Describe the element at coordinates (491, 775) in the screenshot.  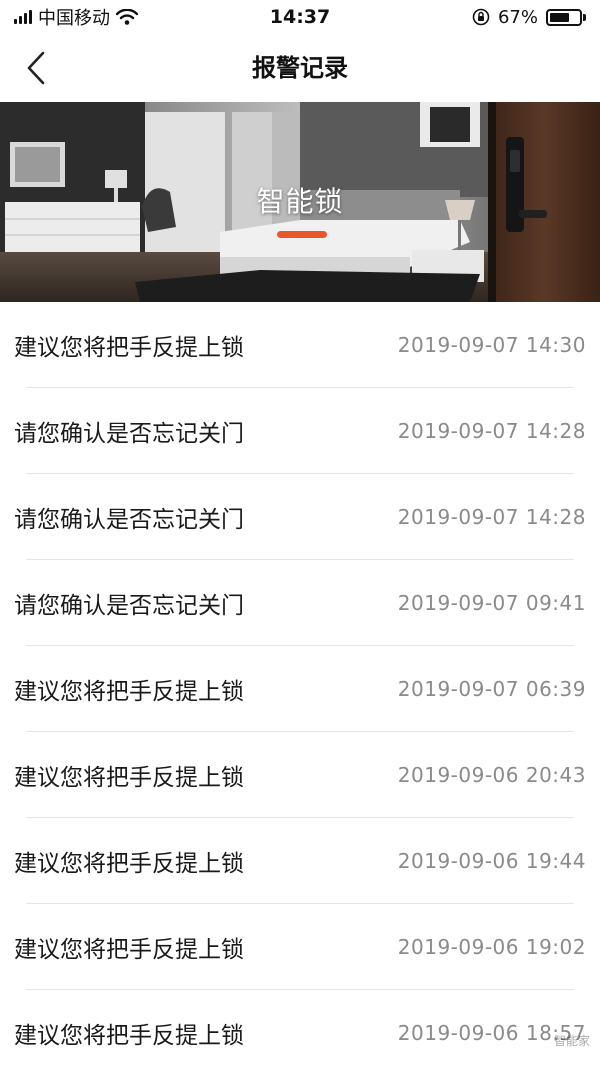
I see `alarm-timestamp: 2019-09-06 20:43` at that location.